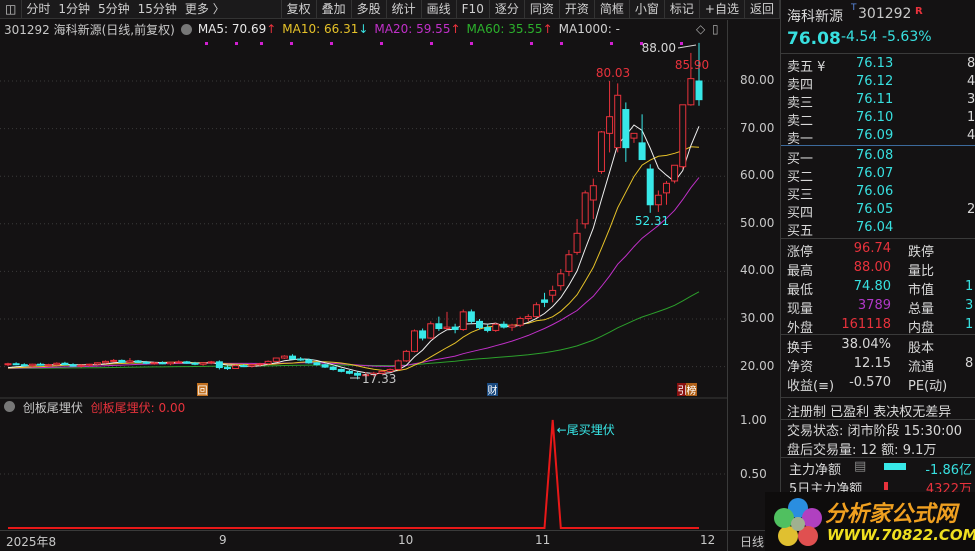 The image size is (975, 551). Describe the element at coordinates (439, 9) in the screenshot. I see `toolbar-btn: 画线` at that location.